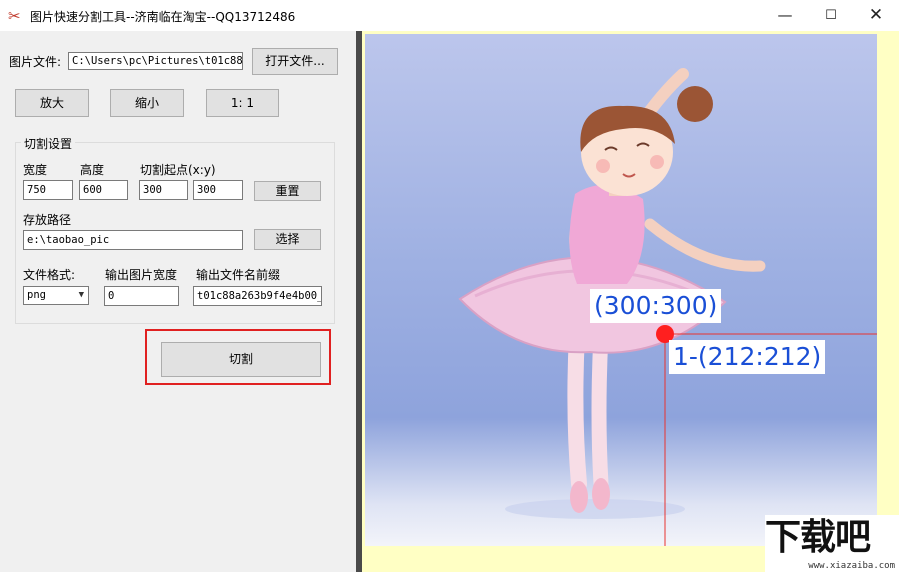  I want to click on zoom-out-button: 缩小, so click(147, 103).